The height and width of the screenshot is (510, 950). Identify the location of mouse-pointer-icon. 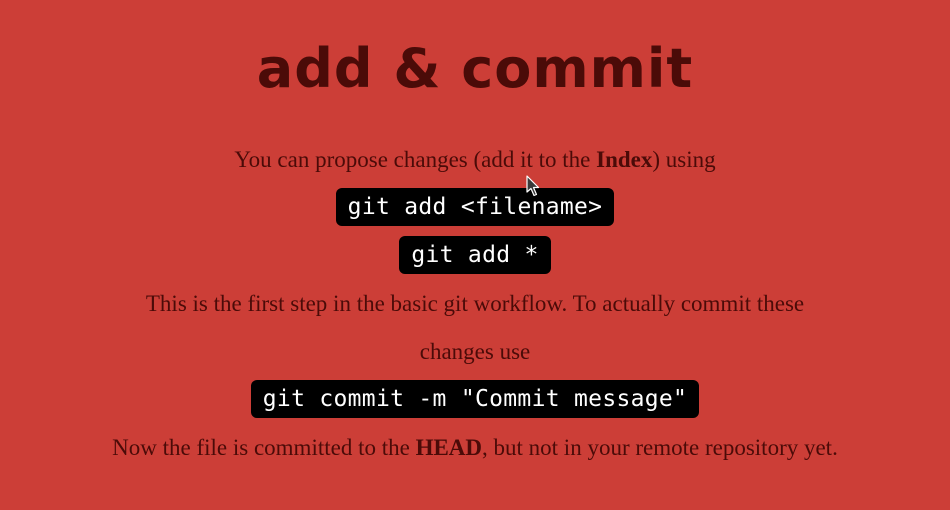
(533, 186).